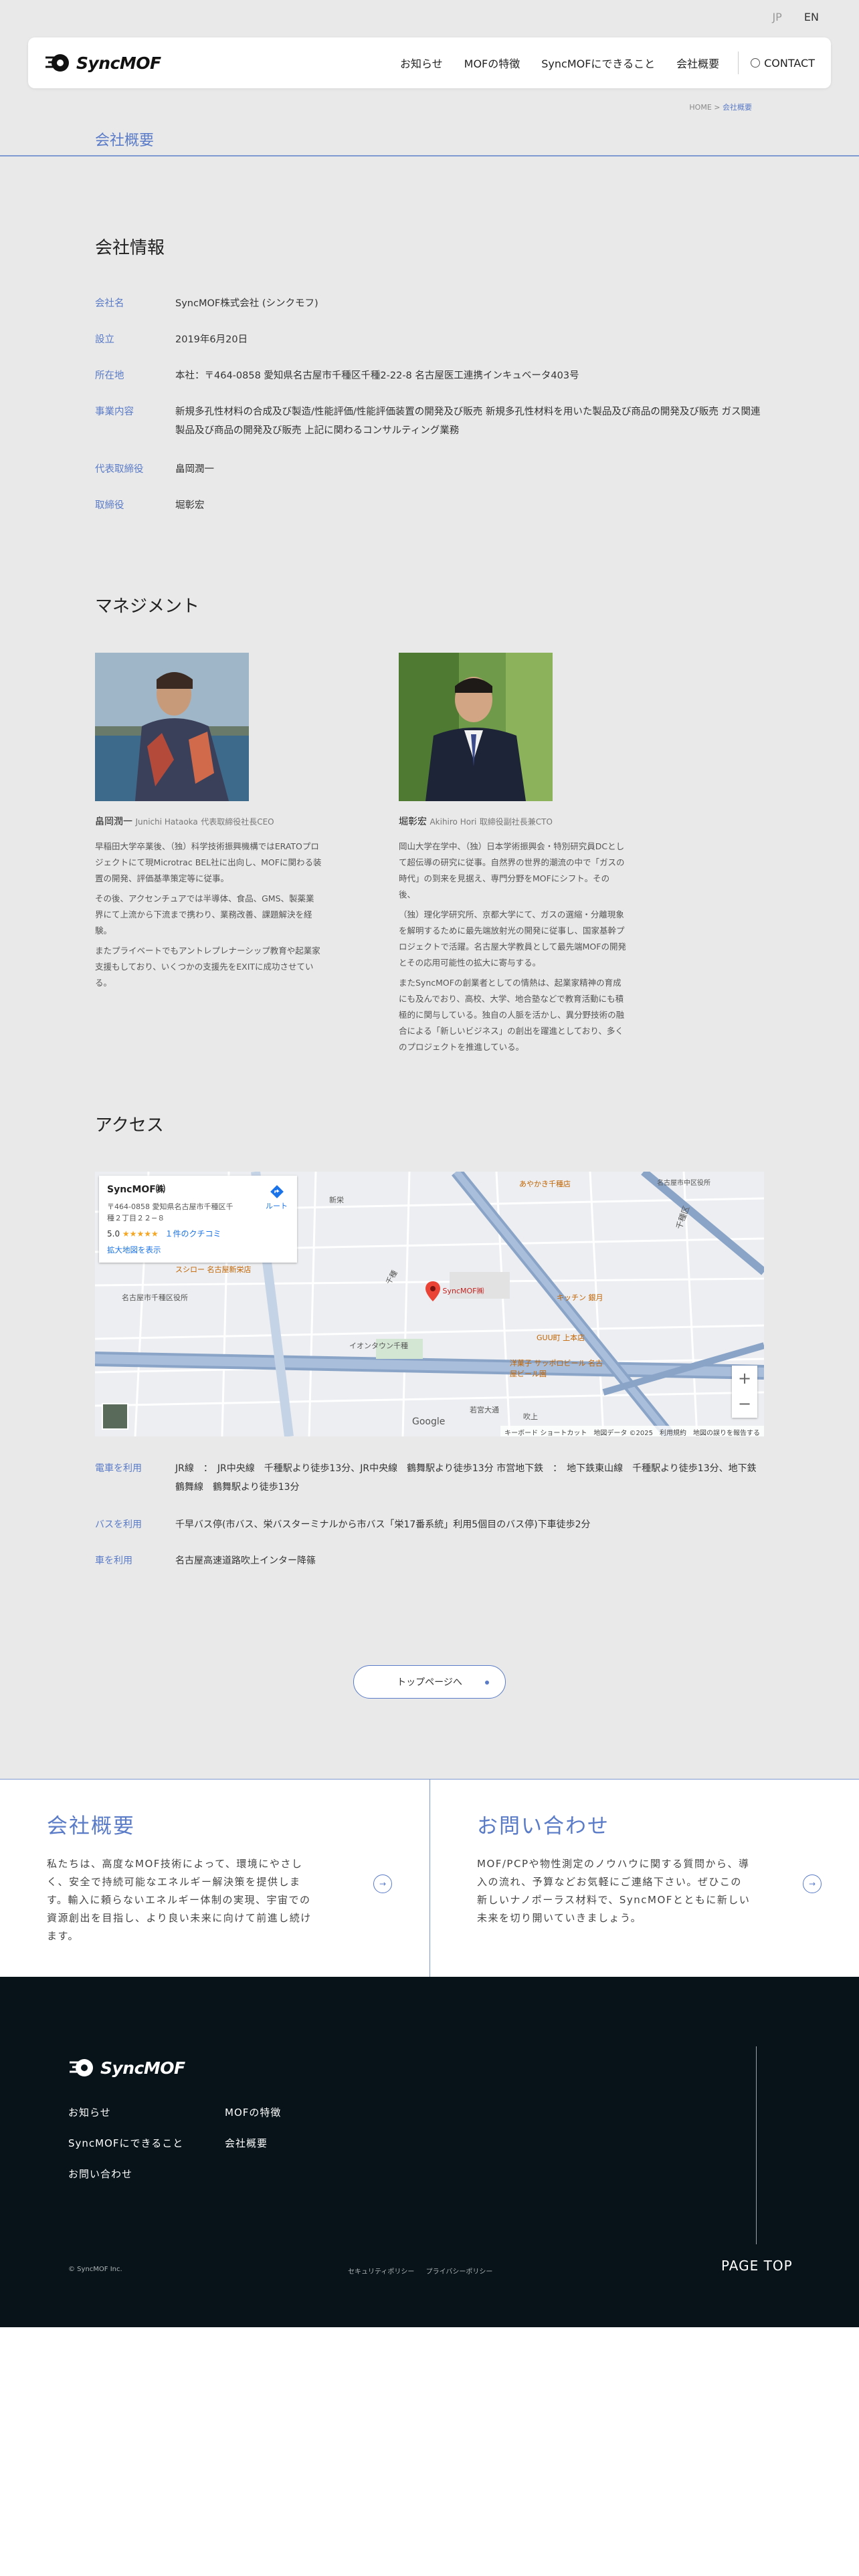  I want to click on footer-logo-text: SyncMOF, so click(142, 2068).